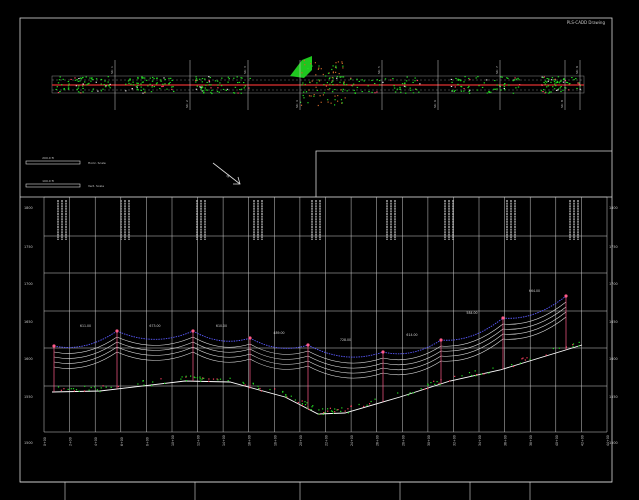 The width and height of the screenshot is (639, 500). I want to click on conductor-span, so click(534, 318).